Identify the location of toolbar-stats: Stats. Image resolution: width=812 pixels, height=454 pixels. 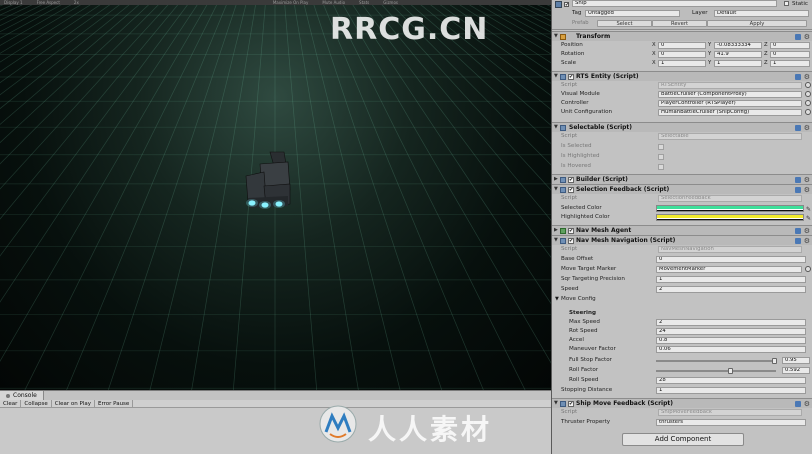
(364, 2).